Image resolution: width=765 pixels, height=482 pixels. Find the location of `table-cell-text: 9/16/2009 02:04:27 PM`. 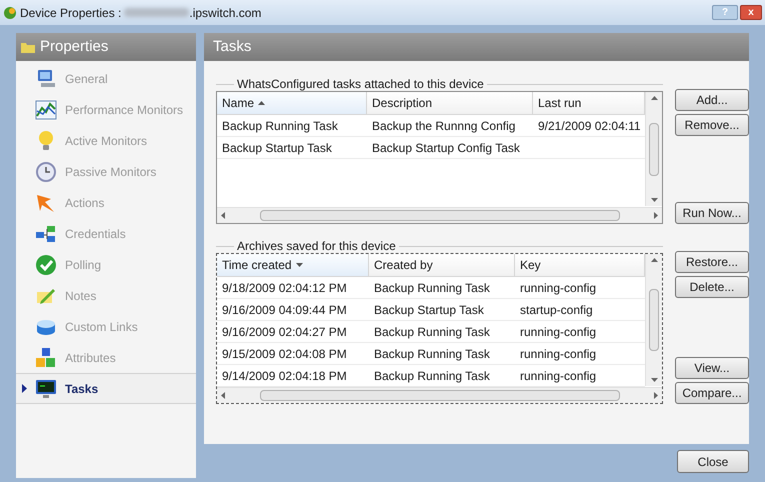

table-cell-text: 9/16/2009 02:04:27 PM is located at coordinates (284, 332).